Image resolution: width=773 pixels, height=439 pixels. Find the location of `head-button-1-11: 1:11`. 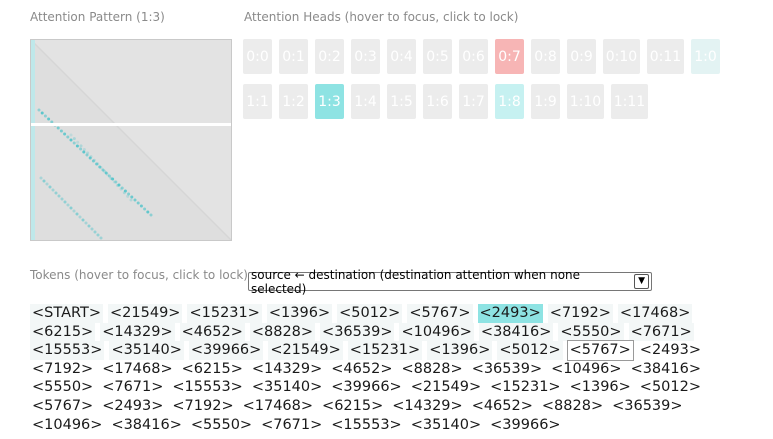

head-button-1-11: 1:11 is located at coordinates (629, 101).